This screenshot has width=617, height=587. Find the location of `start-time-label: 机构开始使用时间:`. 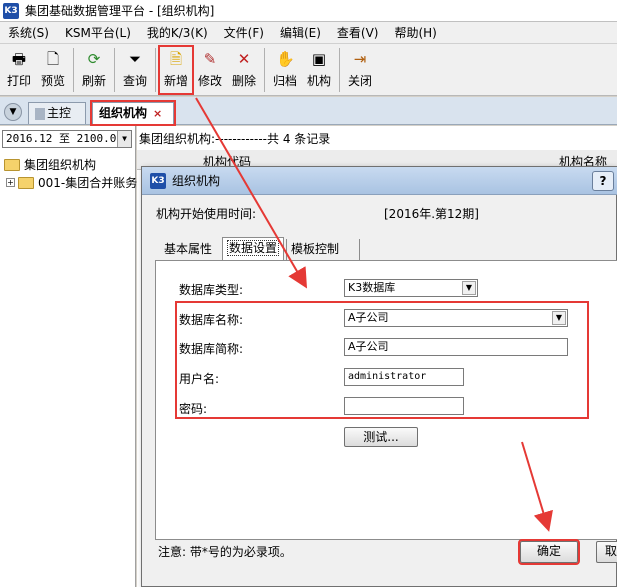

start-time-label: 机构开始使用时间: is located at coordinates (206, 214).